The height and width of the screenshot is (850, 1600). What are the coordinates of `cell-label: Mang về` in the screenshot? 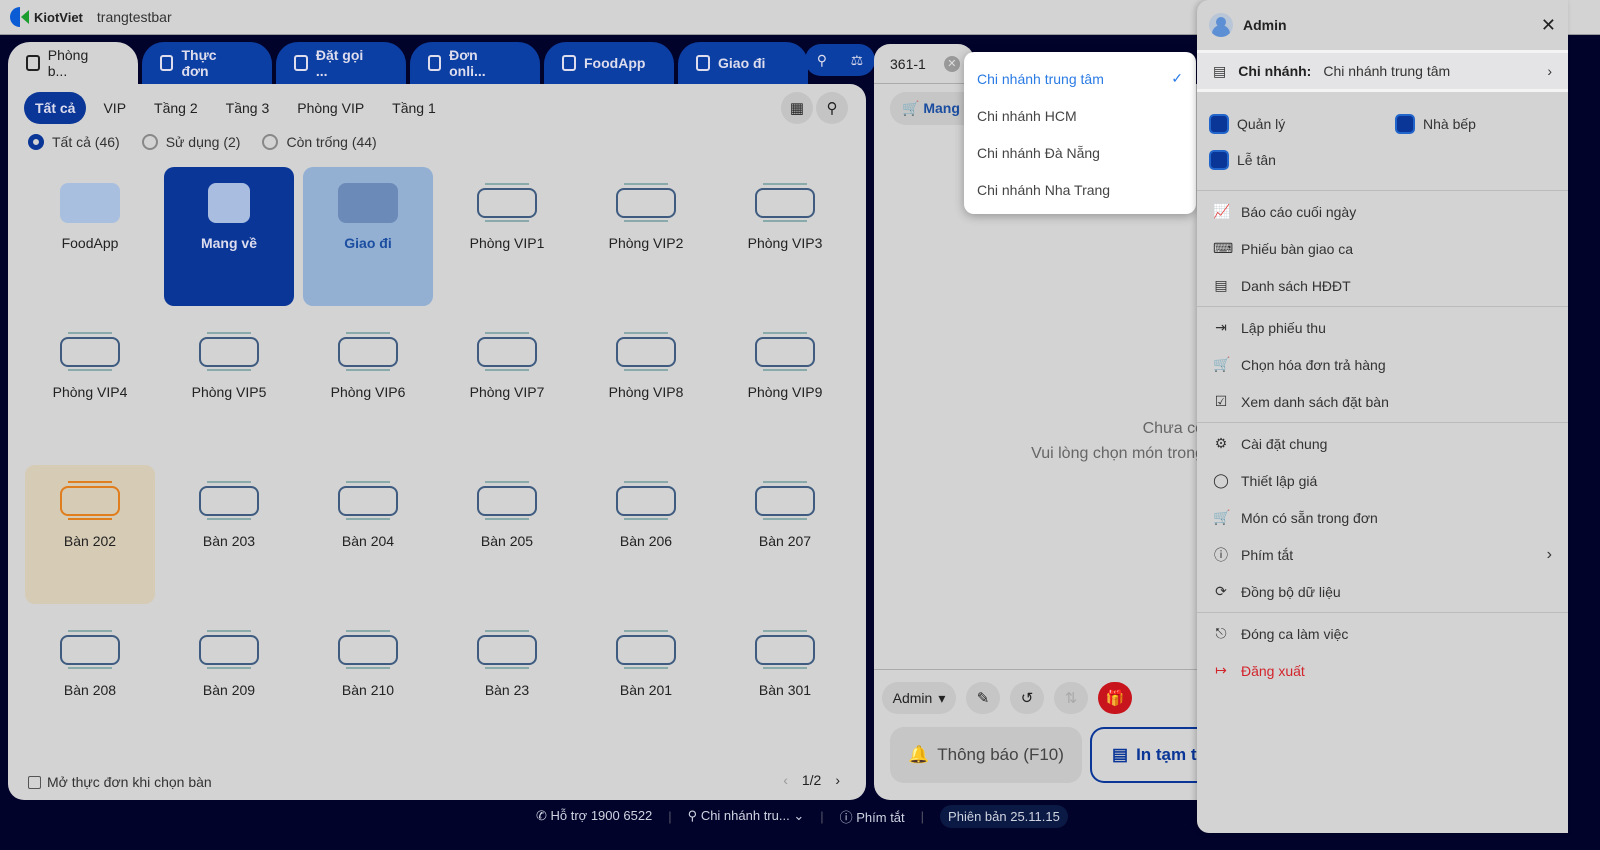 It's located at (228, 243).